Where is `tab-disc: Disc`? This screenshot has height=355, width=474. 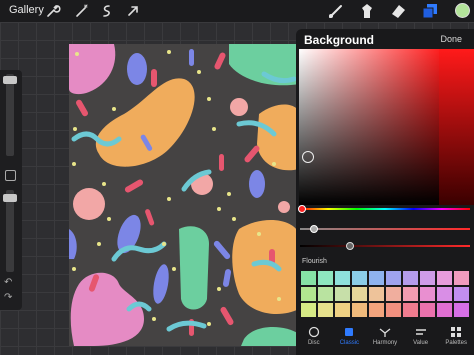 tab-disc: Disc is located at coordinates (314, 337).